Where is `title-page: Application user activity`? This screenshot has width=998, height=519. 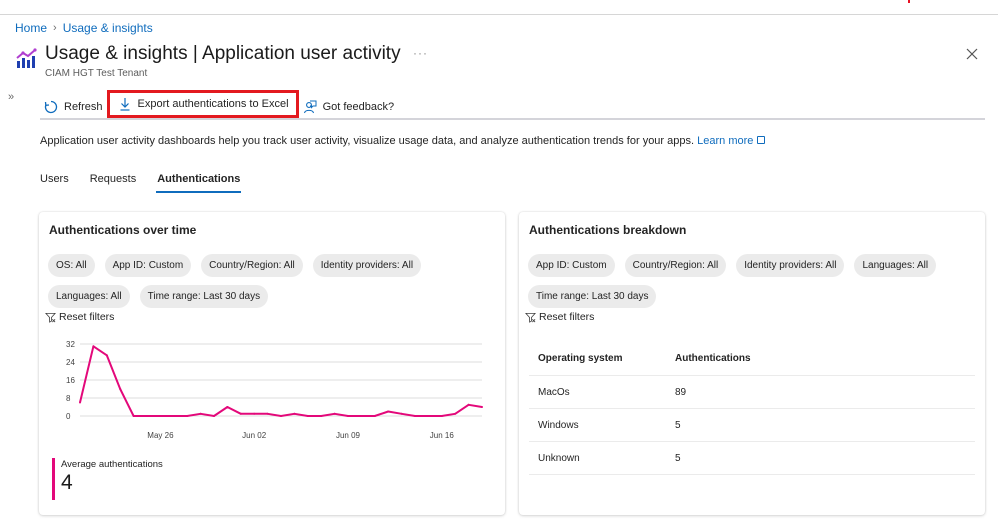
title-page: Application user activity is located at coordinates (301, 53).